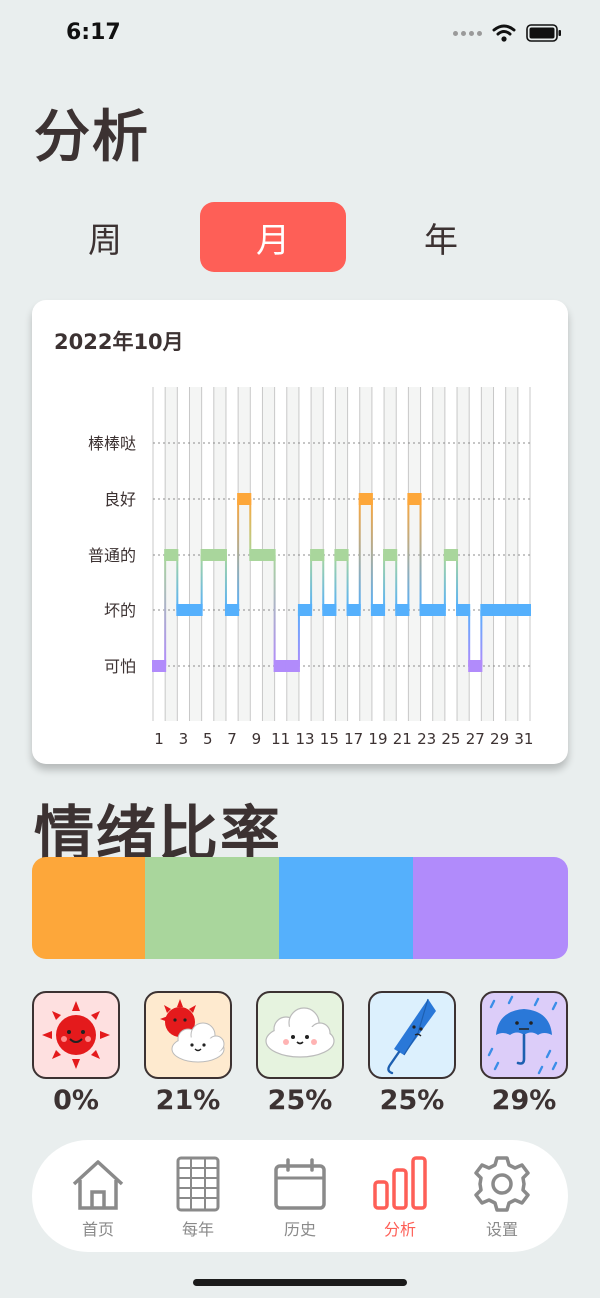 The height and width of the screenshot is (1298, 600). What do you see at coordinates (524, 1100) in the screenshot?
I see `mood-percent: 29%` at bounding box center [524, 1100].